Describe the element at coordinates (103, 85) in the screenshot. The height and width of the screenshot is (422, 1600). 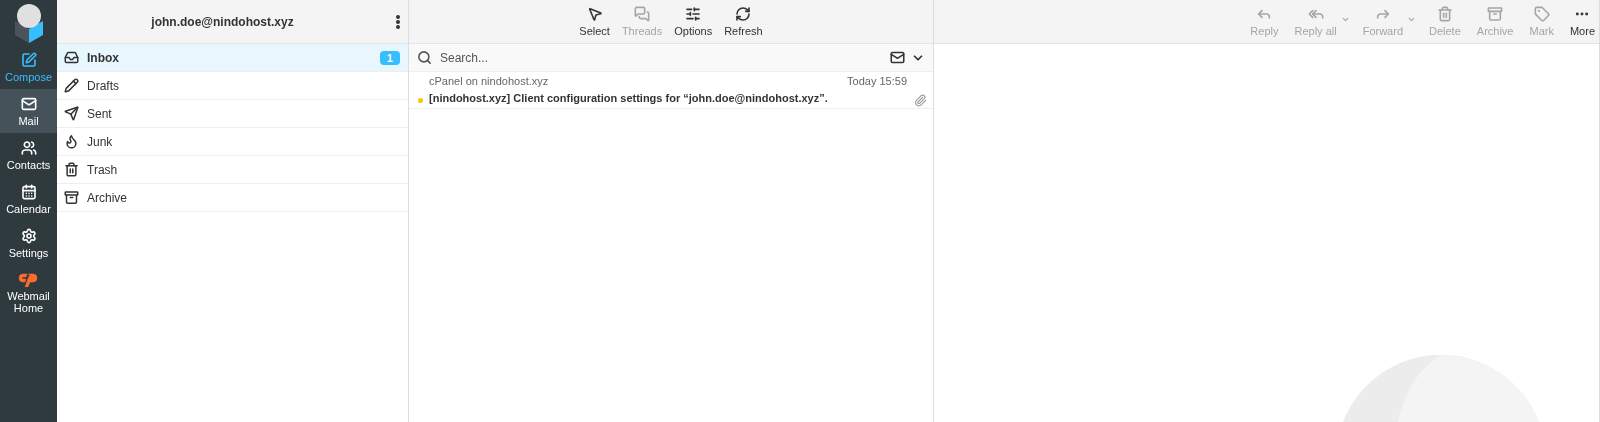
I see `folder-name: Drafts` at that location.